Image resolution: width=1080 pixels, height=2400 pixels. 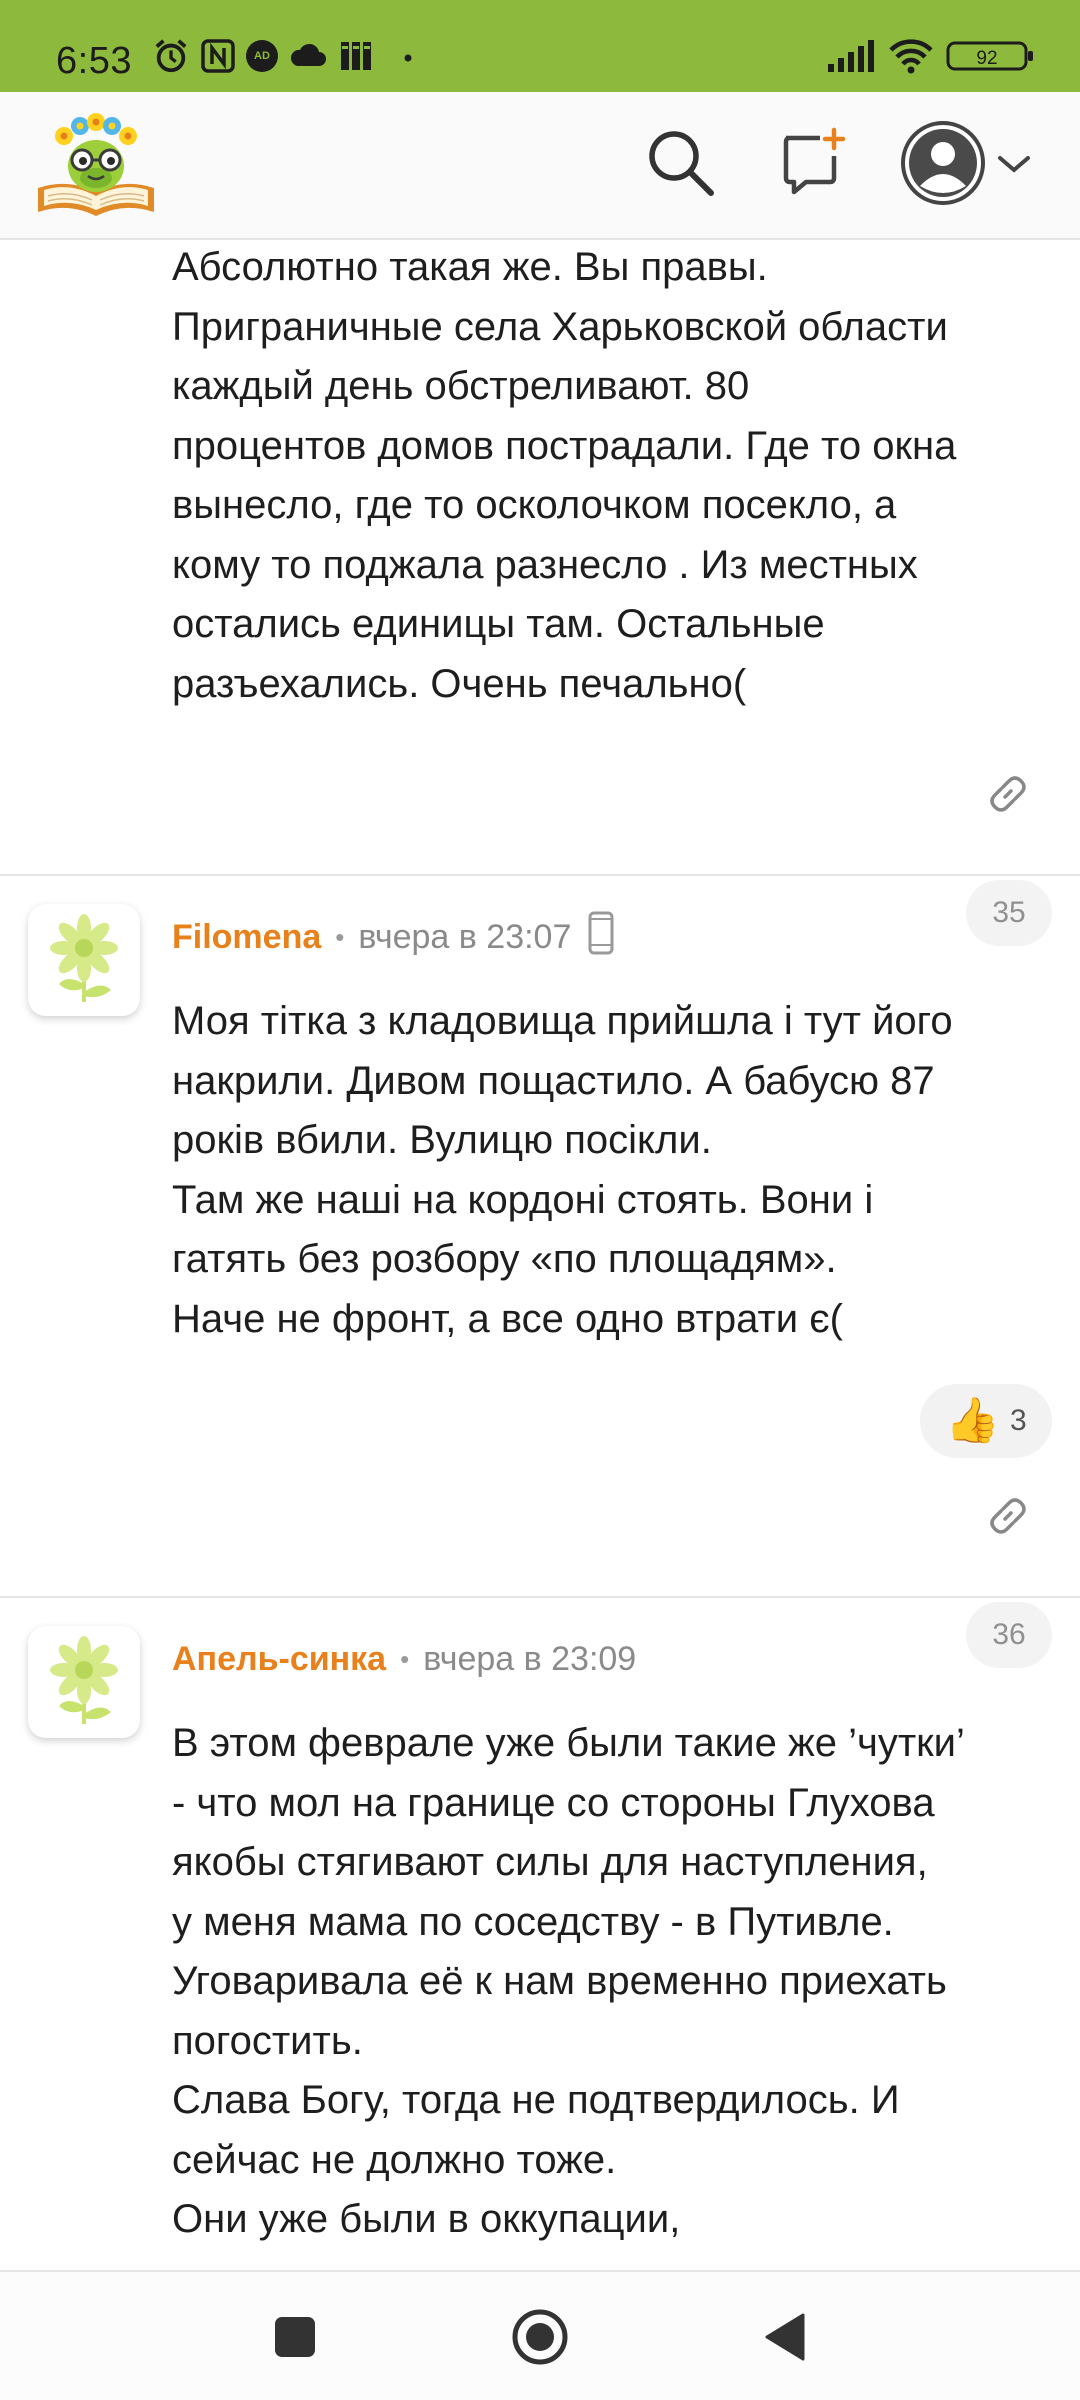 I want to click on search-button, so click(x=680, y=162).